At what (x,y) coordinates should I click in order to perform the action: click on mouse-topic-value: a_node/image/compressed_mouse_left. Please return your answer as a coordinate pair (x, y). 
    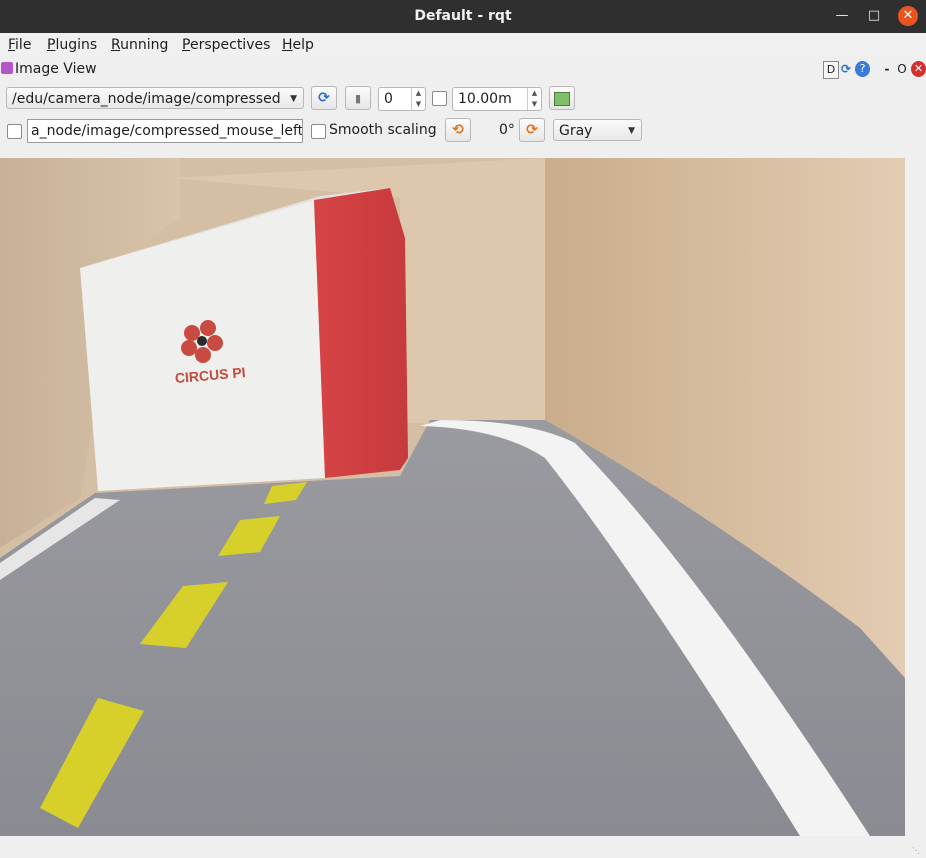
    Looking at the image, I should click on (167, 131).